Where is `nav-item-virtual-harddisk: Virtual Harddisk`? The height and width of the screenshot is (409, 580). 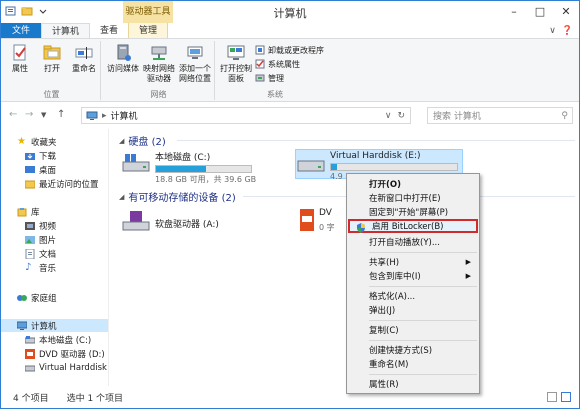 nav-item-virtual-harddisk: Virtual Harddisk is located at coordinates (66, 367).